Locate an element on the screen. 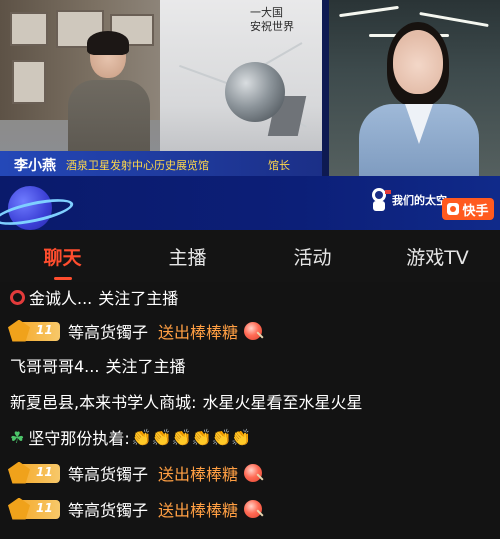  kuaishou-icon is located at coordinates (453, 209).